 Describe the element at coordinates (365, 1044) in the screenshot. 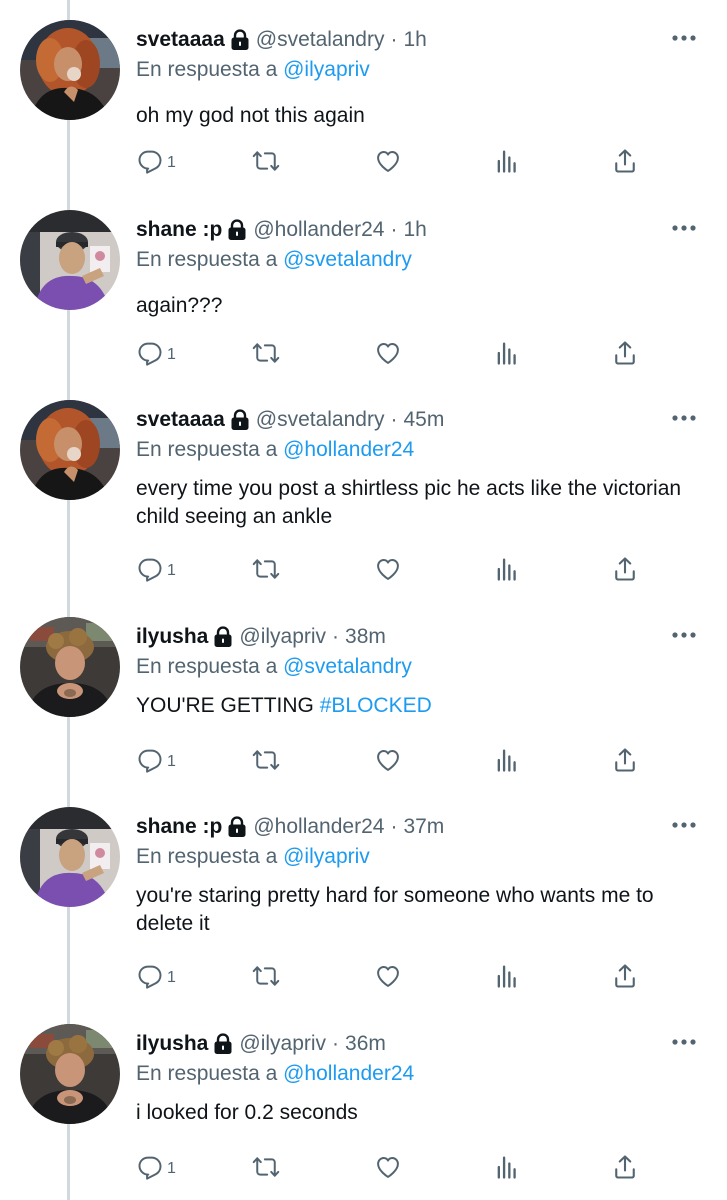

I see `timestamp: 36m` at that location.